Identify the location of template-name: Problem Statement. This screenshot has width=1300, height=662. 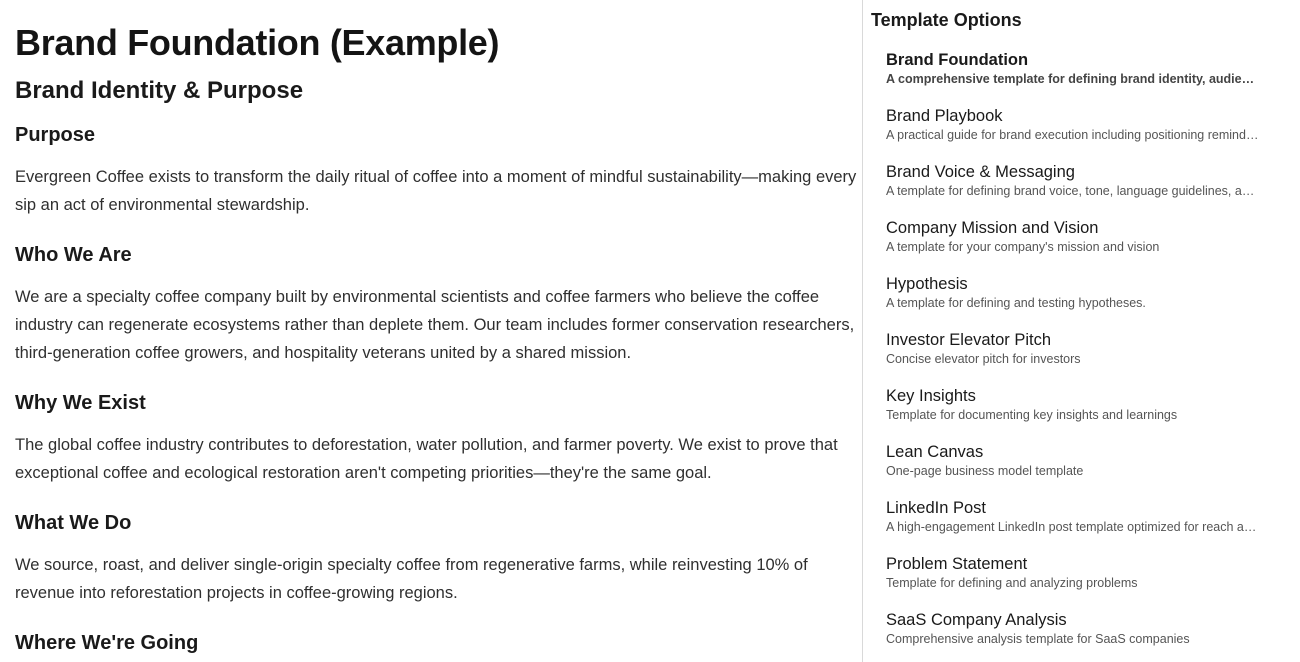
(957, 564).